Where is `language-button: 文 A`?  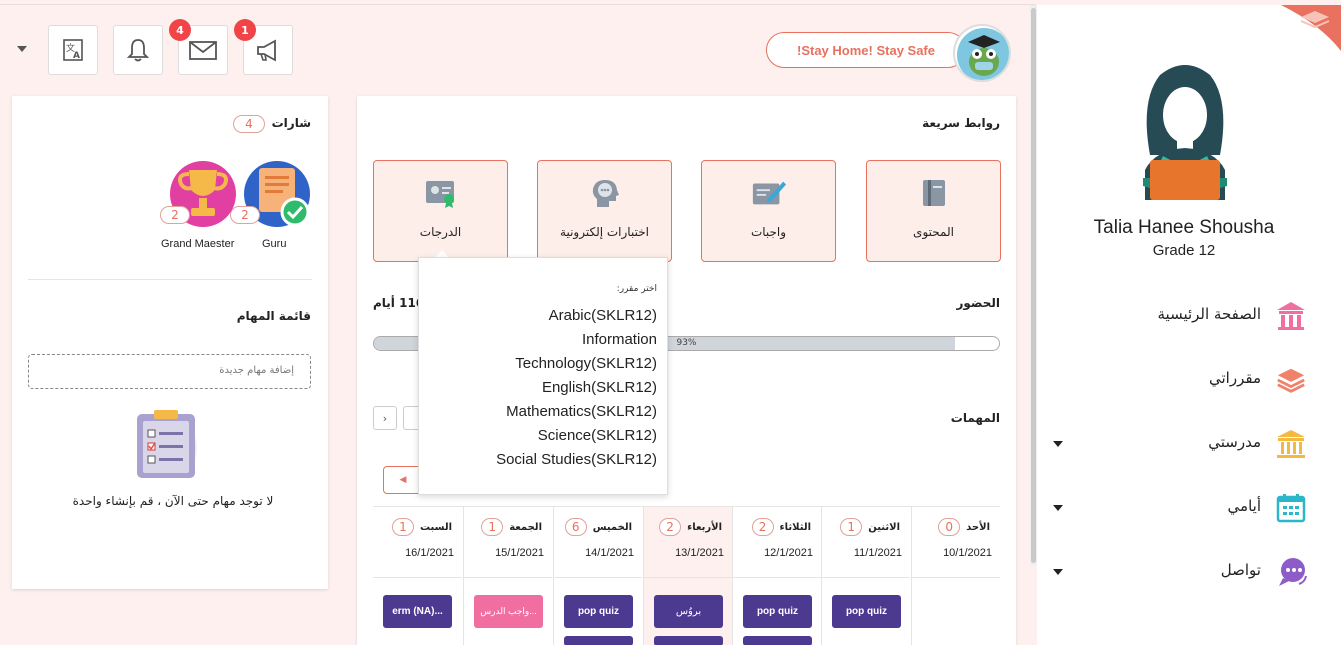 language-button: 文 A is located at coordinates (73, 50).